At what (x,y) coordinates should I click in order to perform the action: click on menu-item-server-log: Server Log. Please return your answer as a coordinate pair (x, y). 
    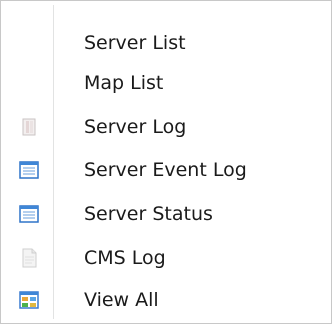
    Looking at the image, I should click on (166, 127).